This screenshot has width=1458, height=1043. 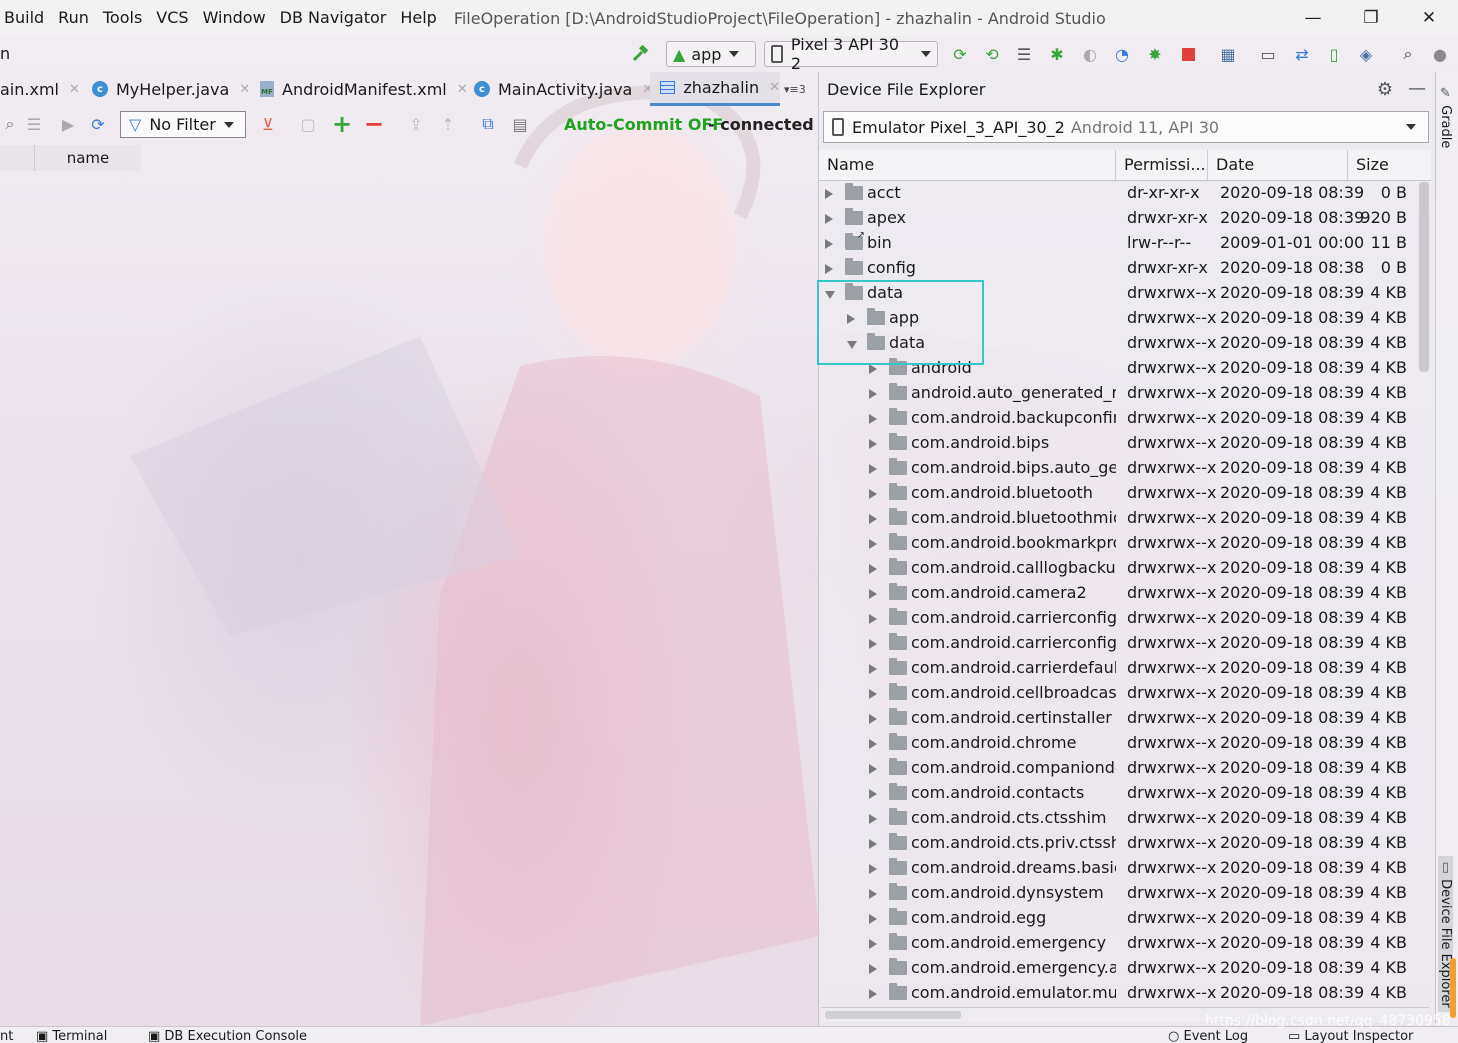 What do you see at coordinates (643, 124) in the screenshot?
I see `auto-commit-toggle: Auto-Commit OFF` at bounding box center [643, 124].